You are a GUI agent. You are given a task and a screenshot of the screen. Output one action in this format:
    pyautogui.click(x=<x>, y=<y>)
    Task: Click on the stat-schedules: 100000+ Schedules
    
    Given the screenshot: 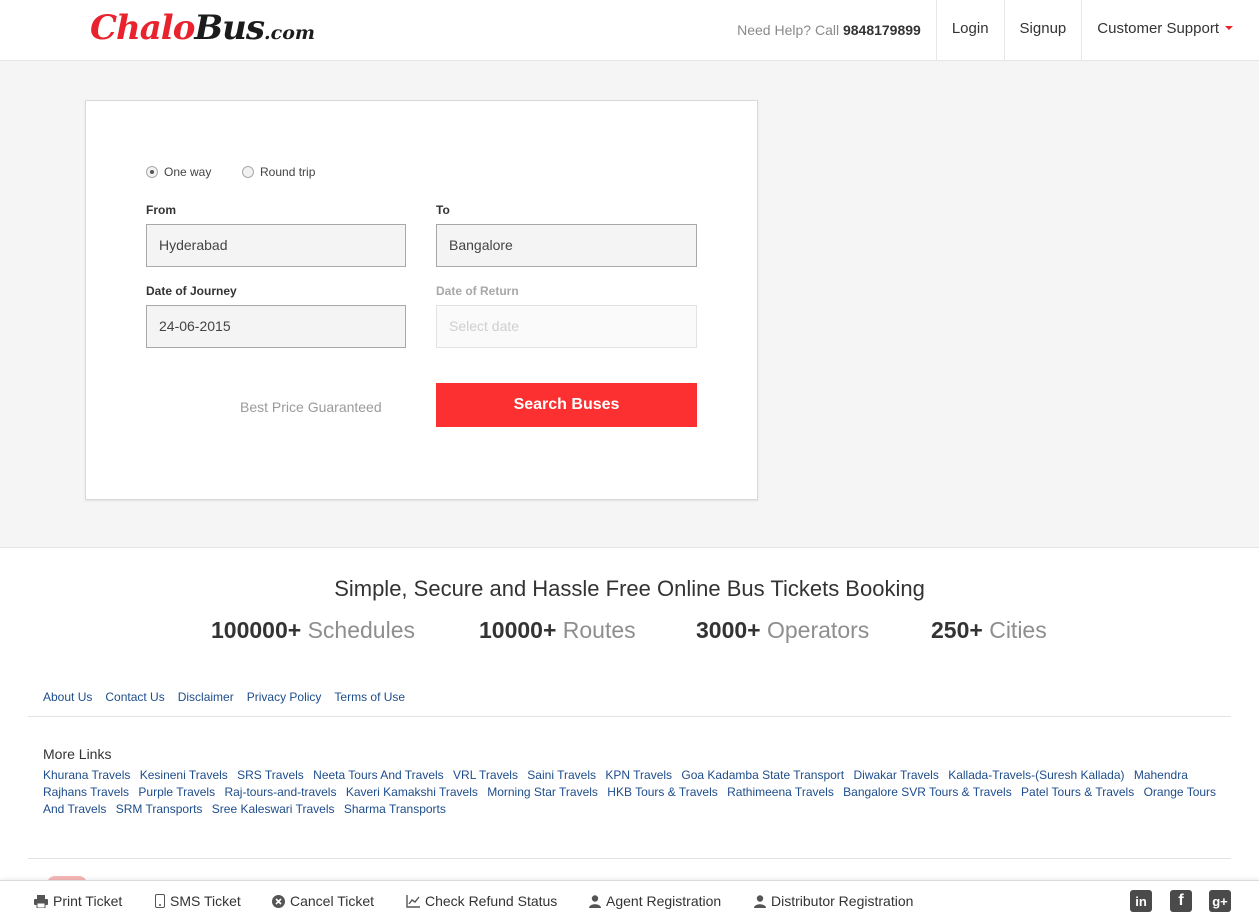 What is the action you would take?
    pyautogui.click(x=313, y=630)
    